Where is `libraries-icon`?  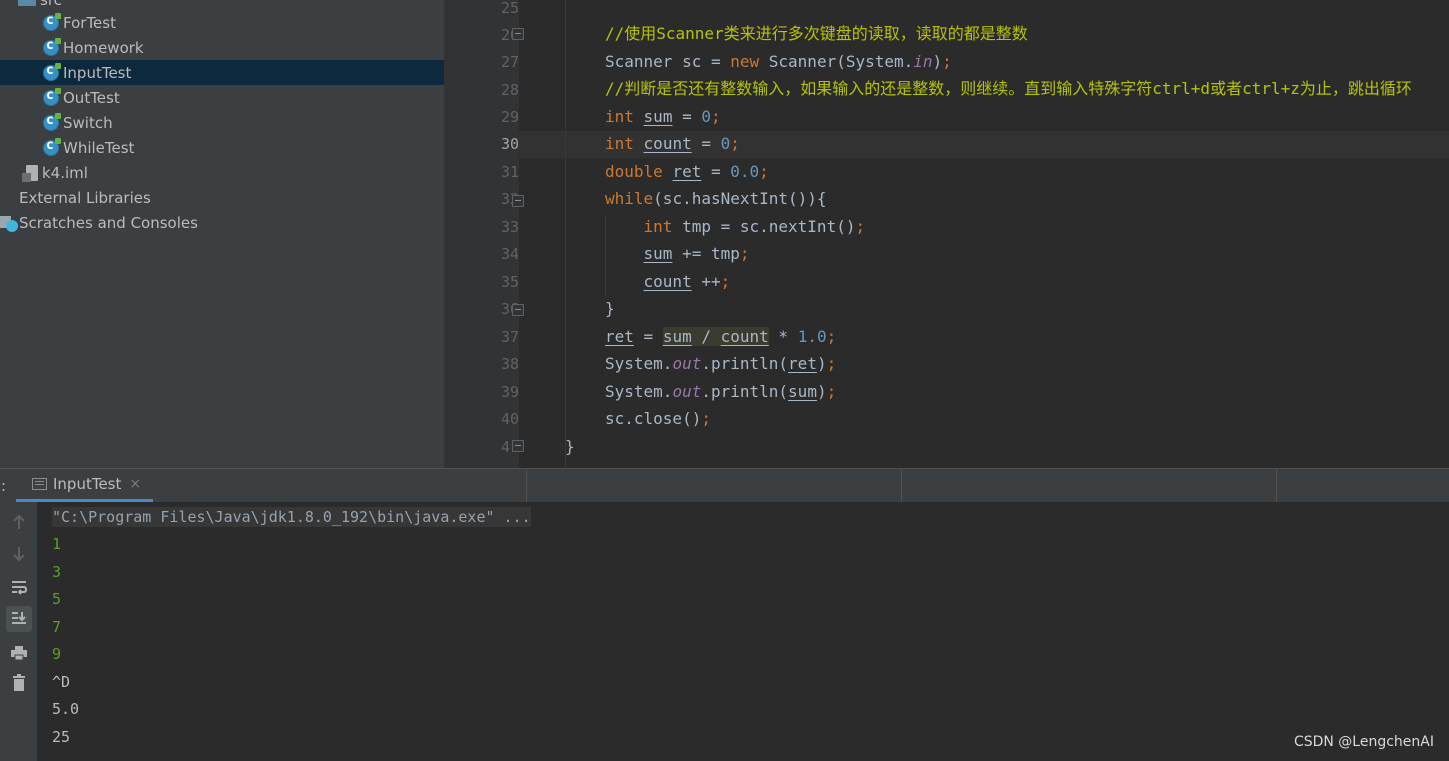 libraries-icon is located at coordinates (10, 198).